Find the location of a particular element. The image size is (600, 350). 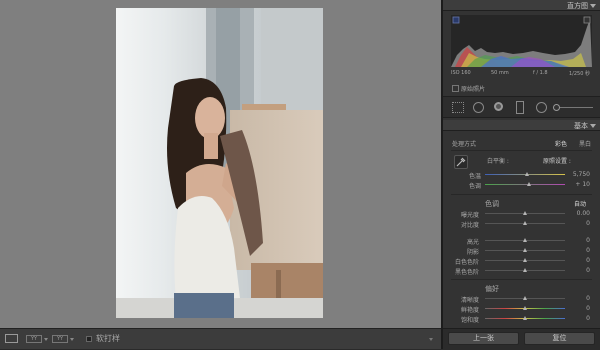

presence-title: 偏好 is located at coordinates (492, 289).